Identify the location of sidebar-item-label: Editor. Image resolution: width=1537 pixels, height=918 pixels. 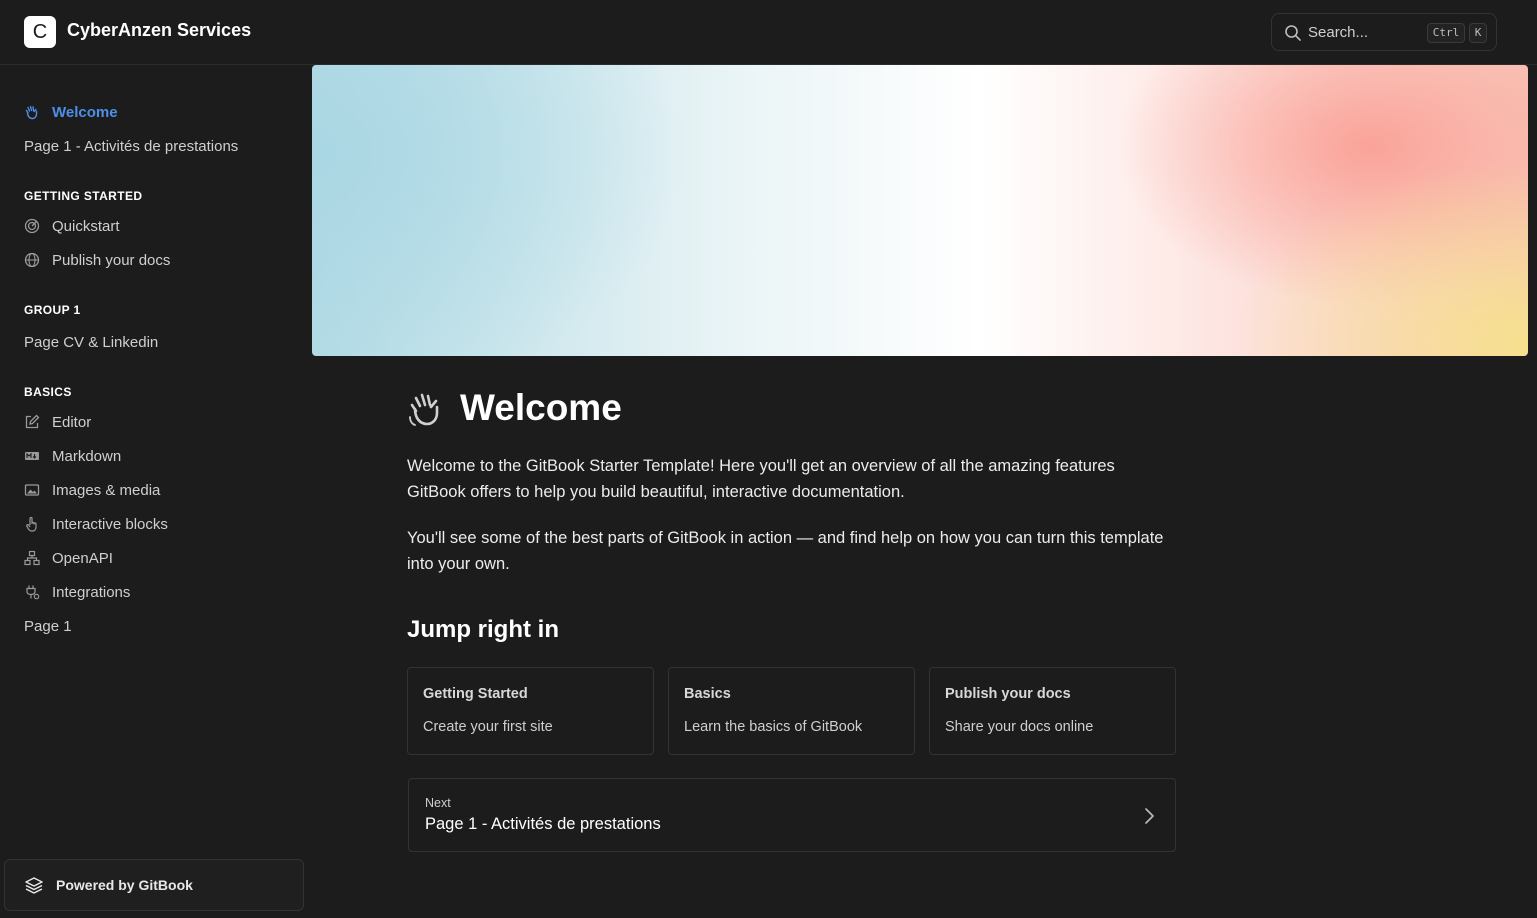
(72, 422).